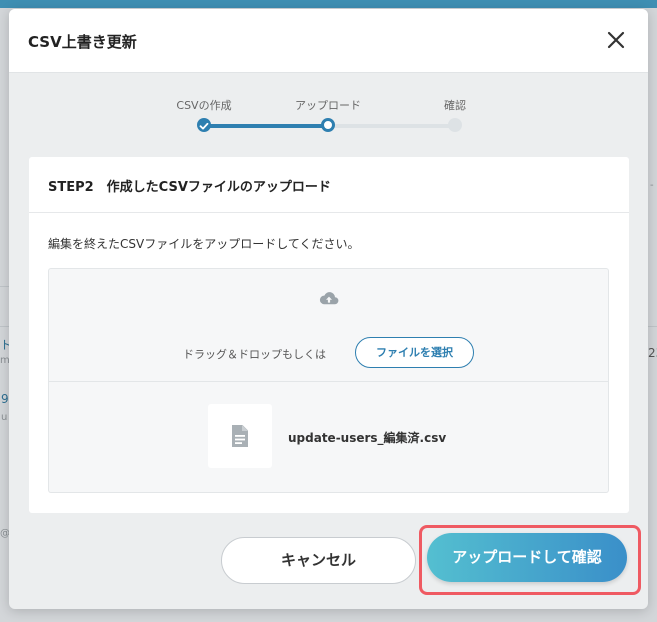  I want to click on step-done-dot, so click(204, 125).